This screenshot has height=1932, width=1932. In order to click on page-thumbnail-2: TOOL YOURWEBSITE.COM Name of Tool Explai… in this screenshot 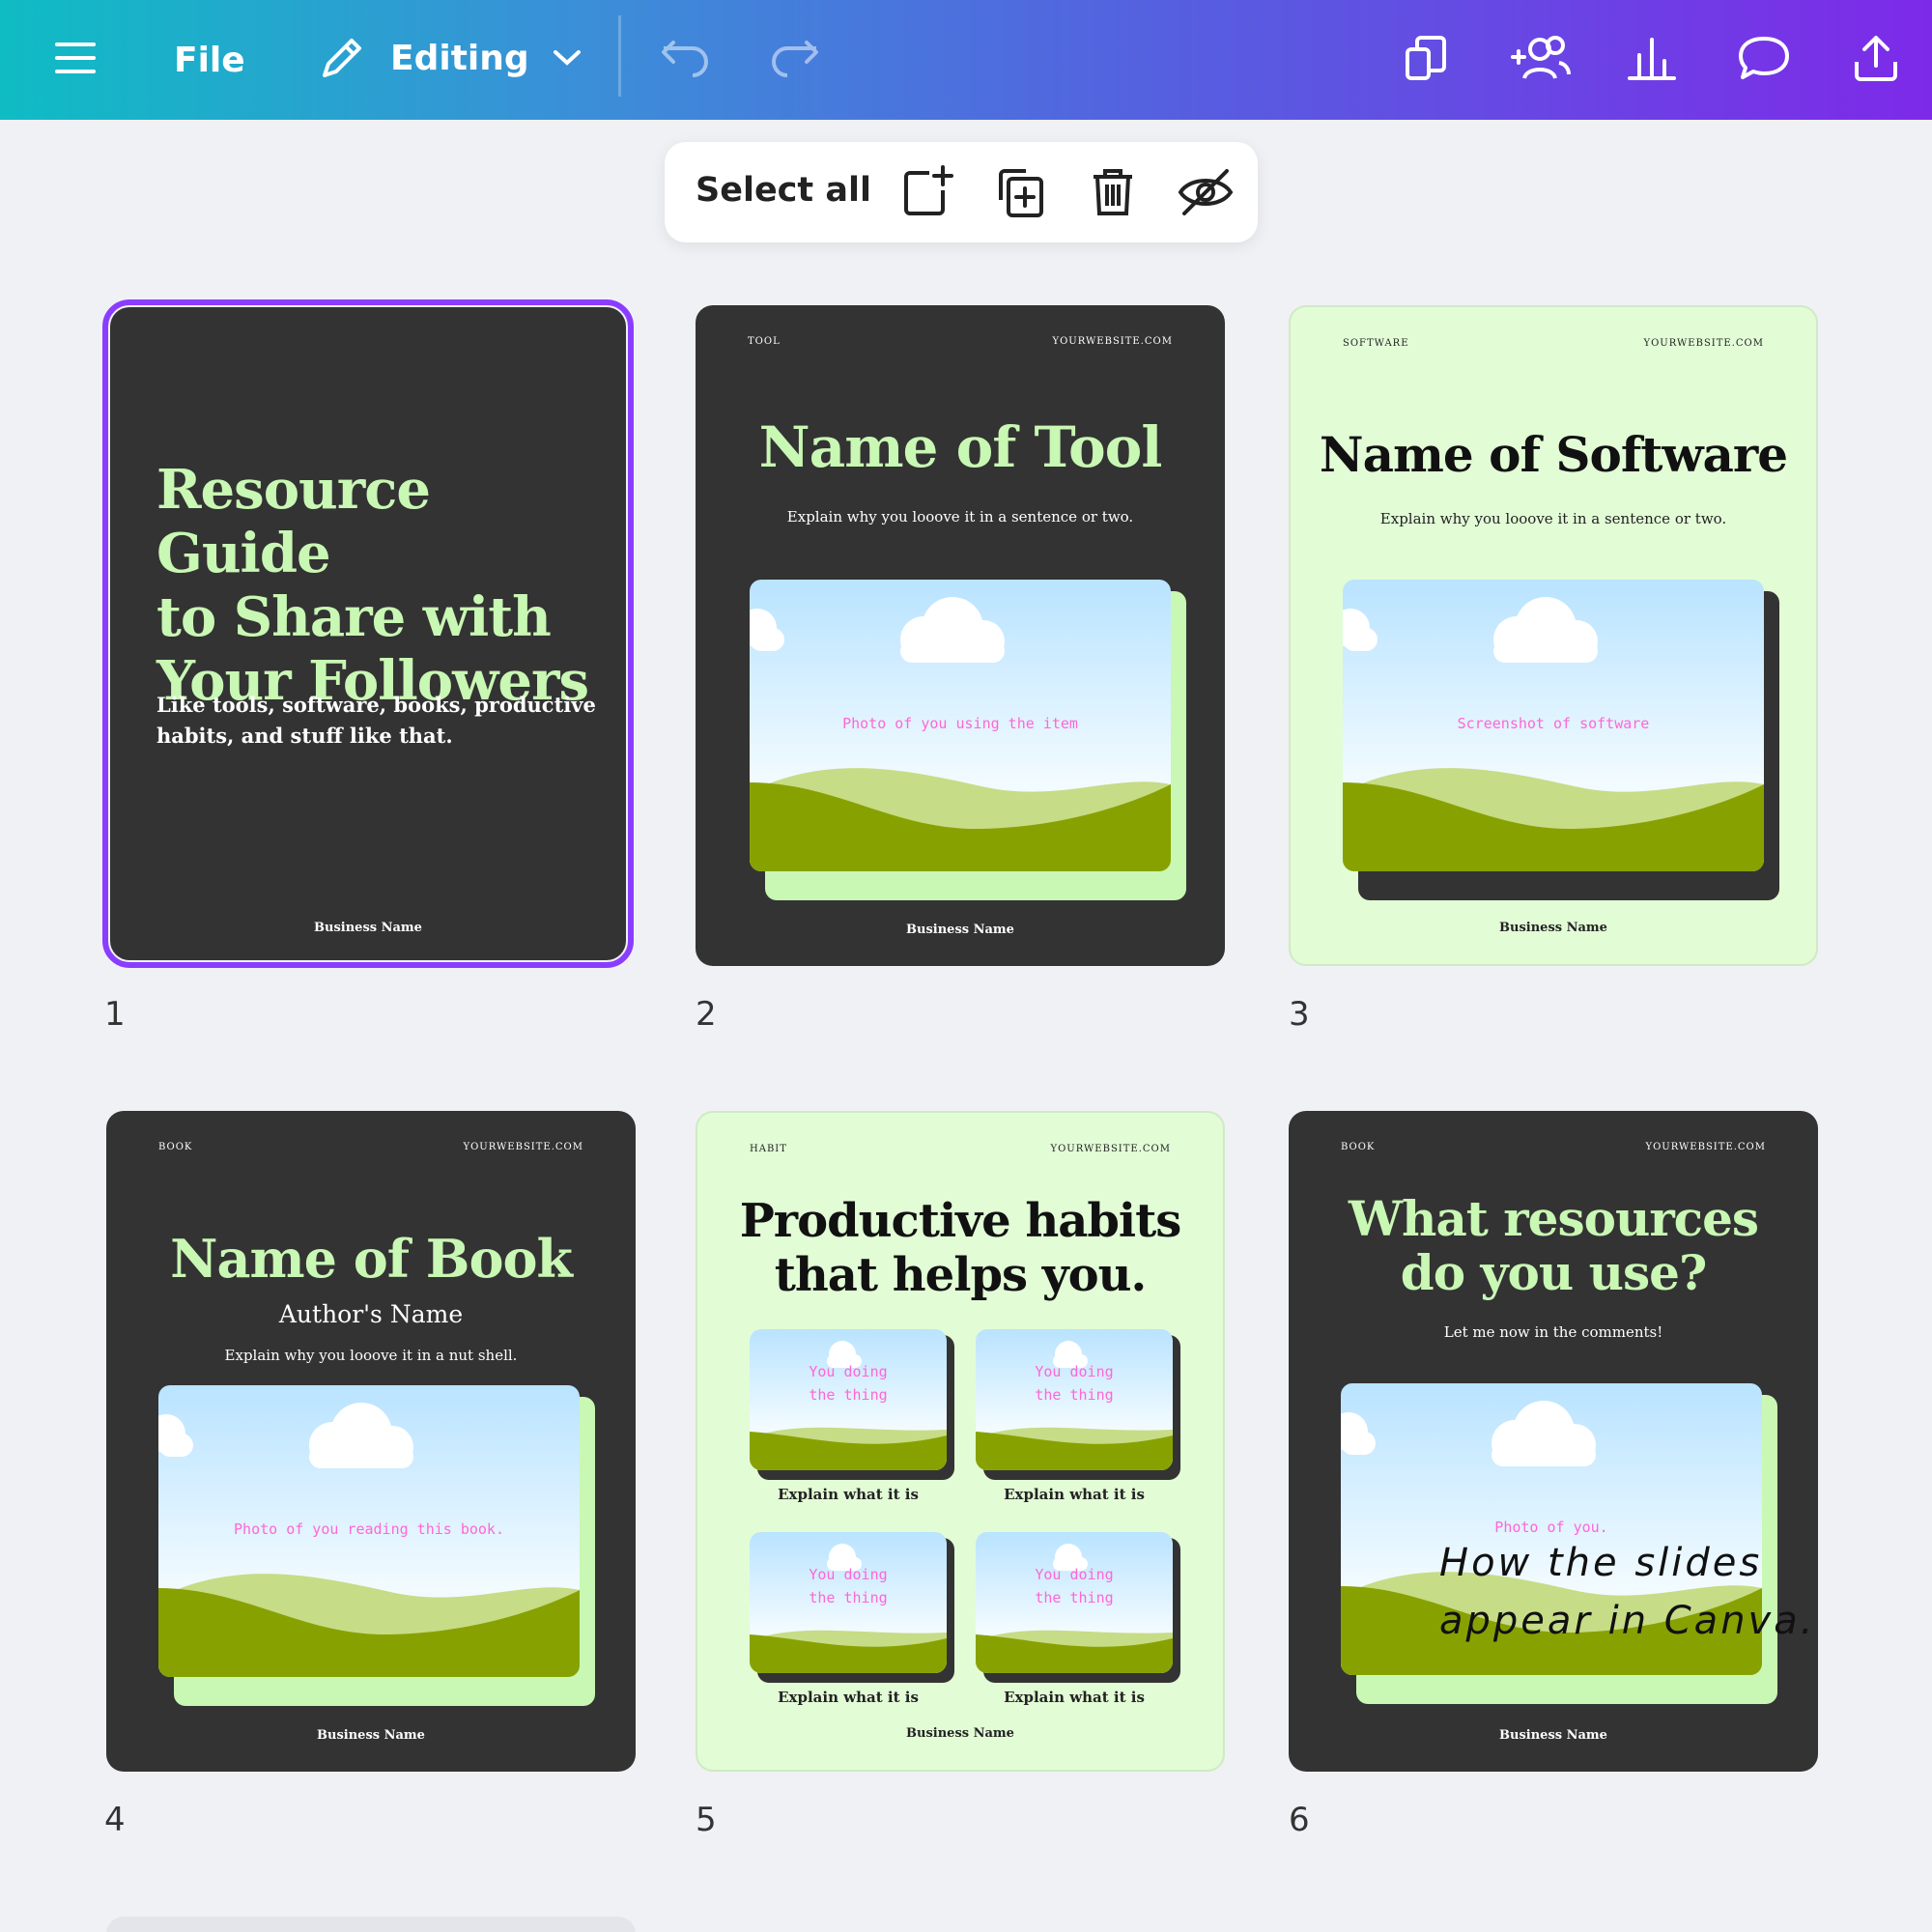, I will do `click(960, 635)`.